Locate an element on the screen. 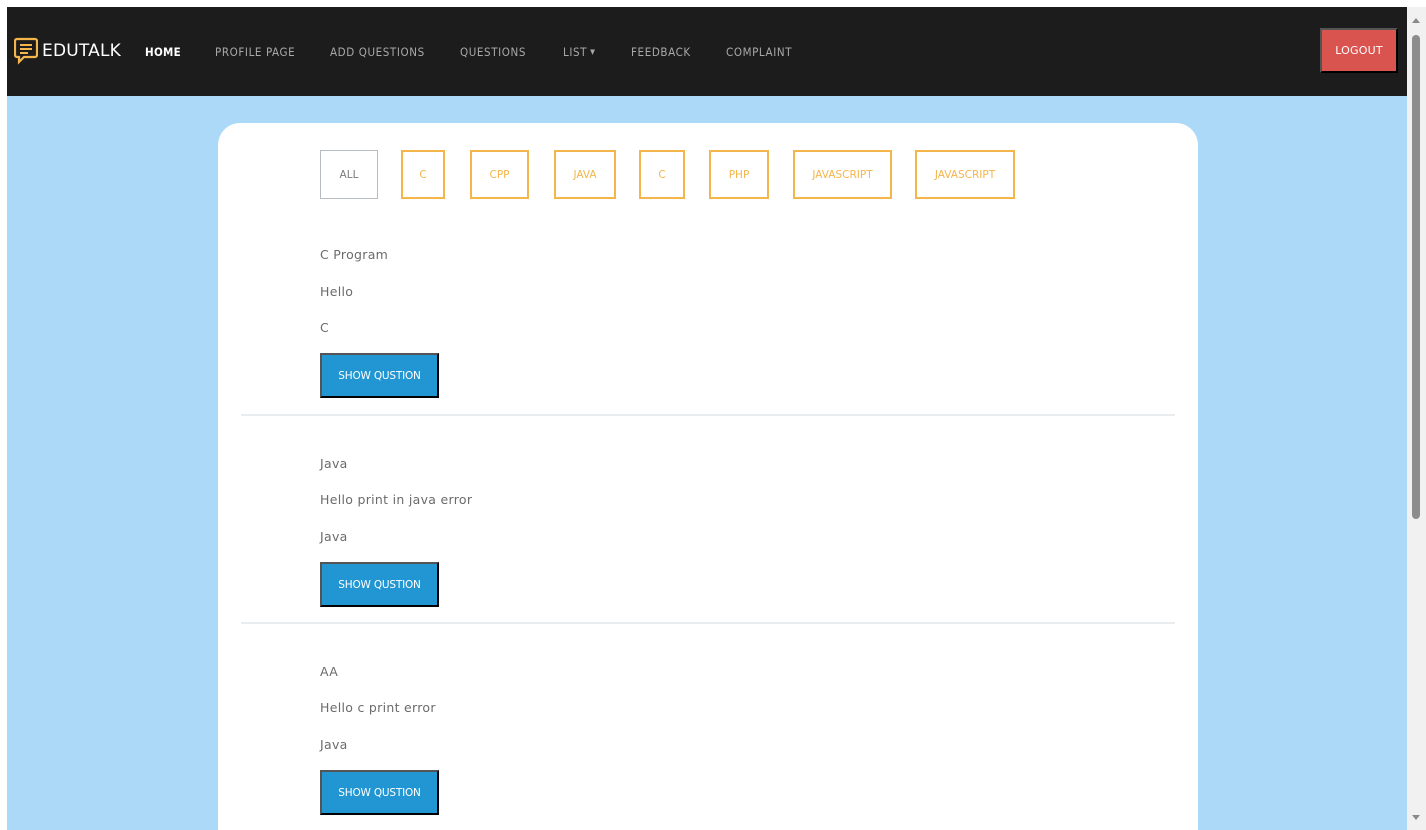 The width and height of the screenshot is (1426, 830). filter-java-button: JAVA is located at coordinates (585, 174).